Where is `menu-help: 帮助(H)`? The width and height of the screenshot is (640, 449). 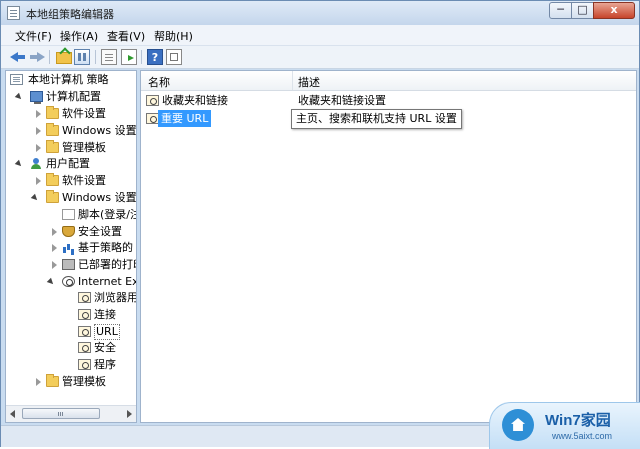 menu-help: 帮助(H) is located at coordinates (173, 36).